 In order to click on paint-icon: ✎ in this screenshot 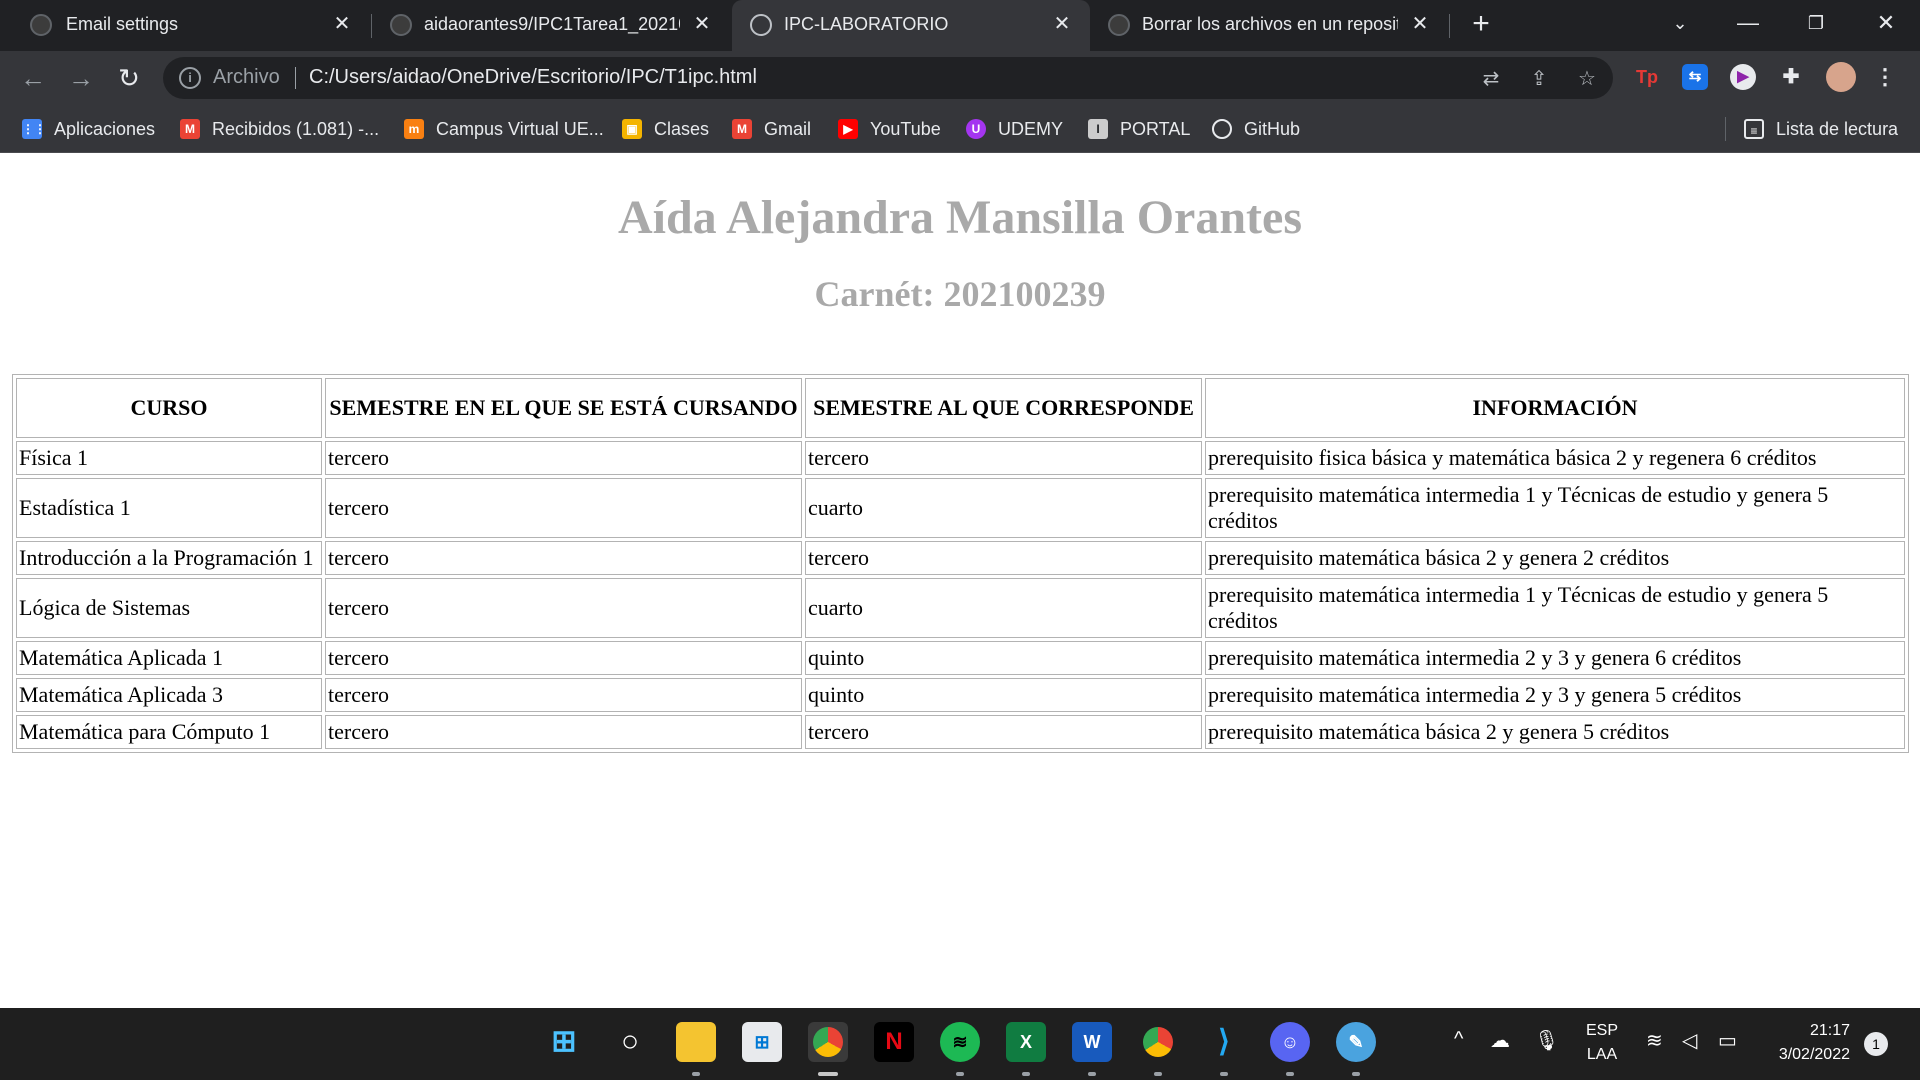, I will do `click(1356, 1042)`.